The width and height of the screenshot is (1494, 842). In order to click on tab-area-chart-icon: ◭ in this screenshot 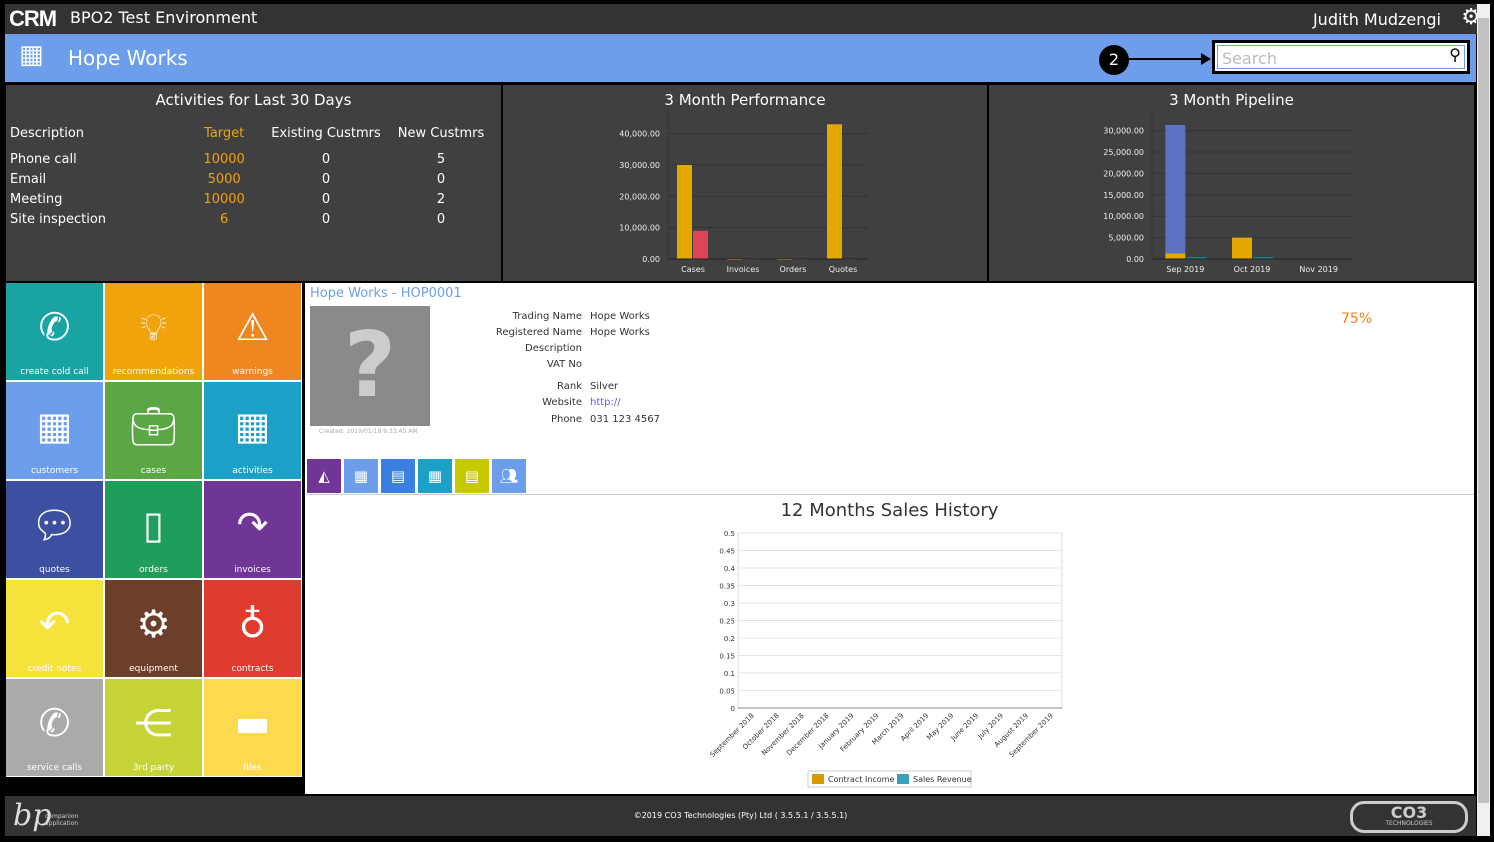, I will do `click(324, 476)`.